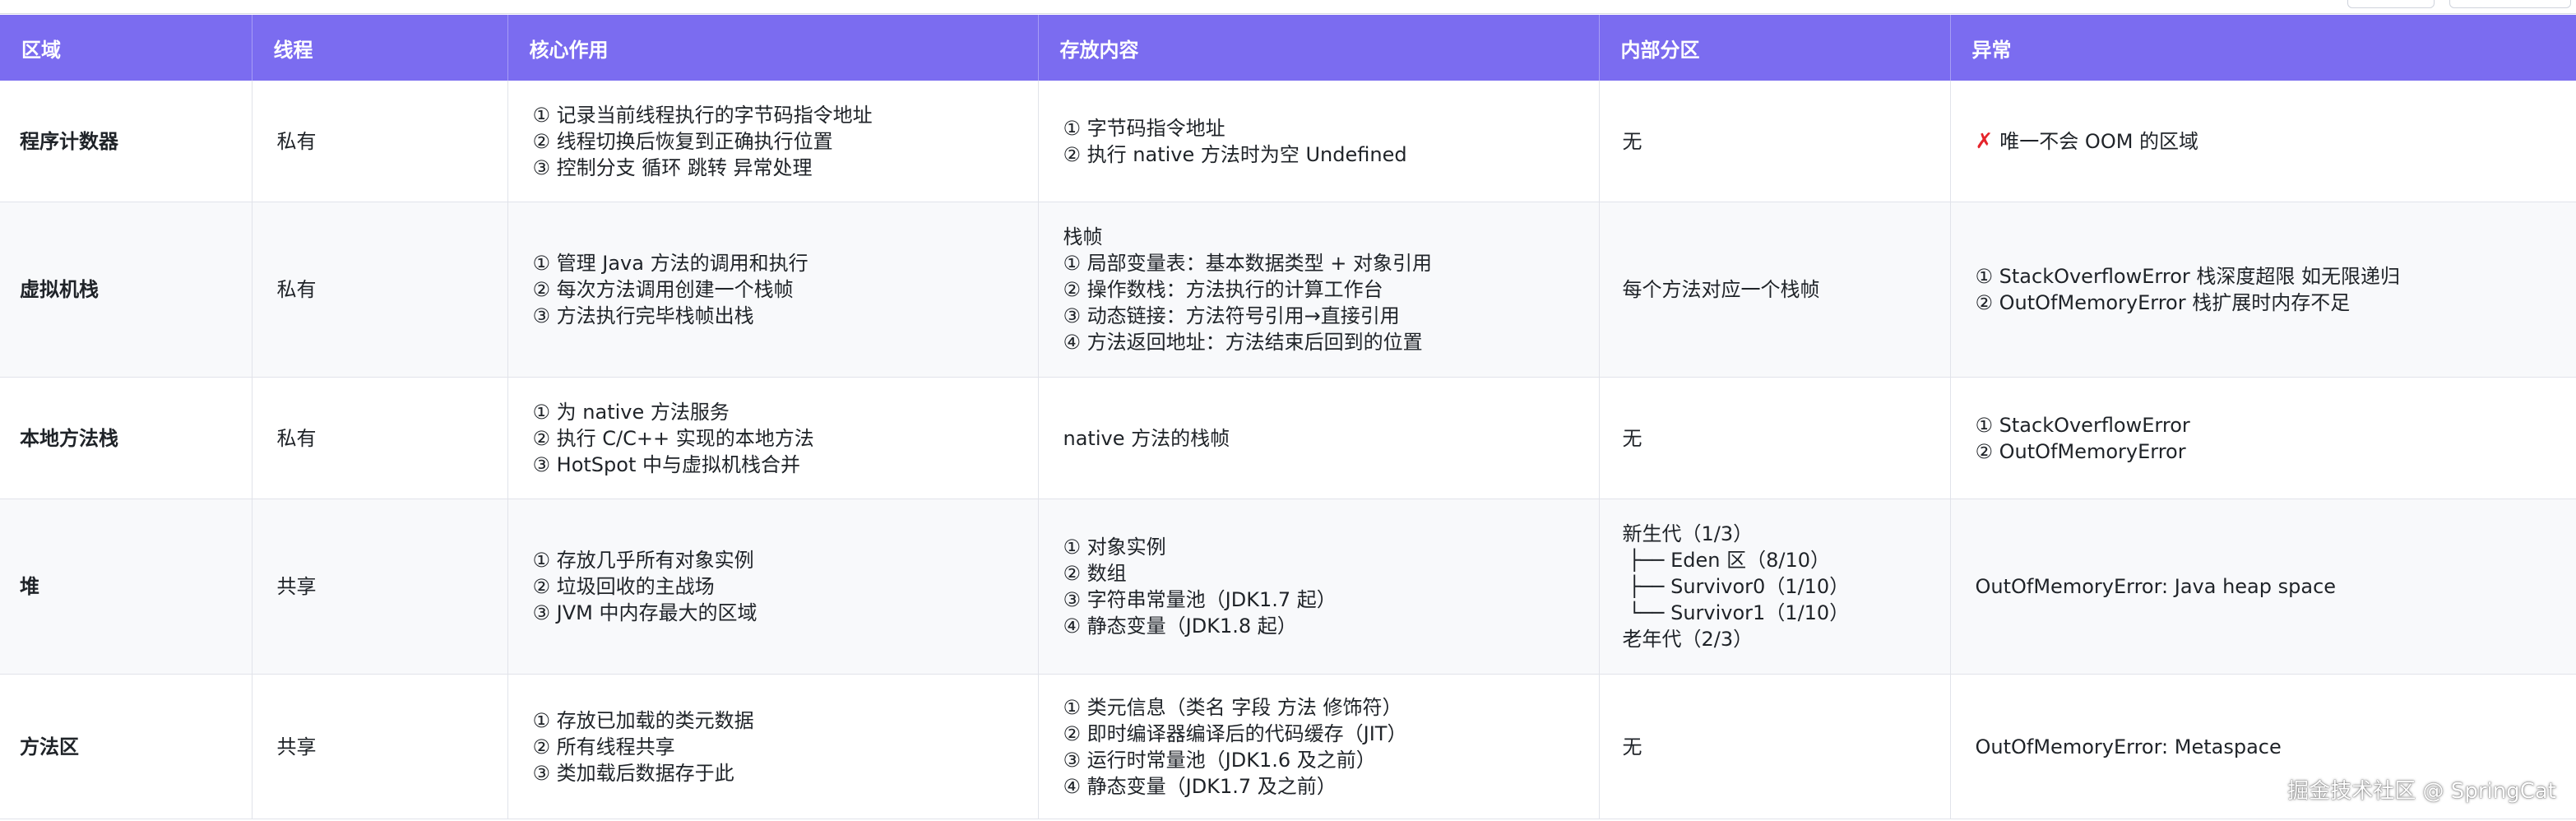 Image resolution: width=2576 pixels, height=821 pixels. Describe the element at coordinates (127, 290) in the screenshot. I see `region-cell: 虚拟机栈` at that location.